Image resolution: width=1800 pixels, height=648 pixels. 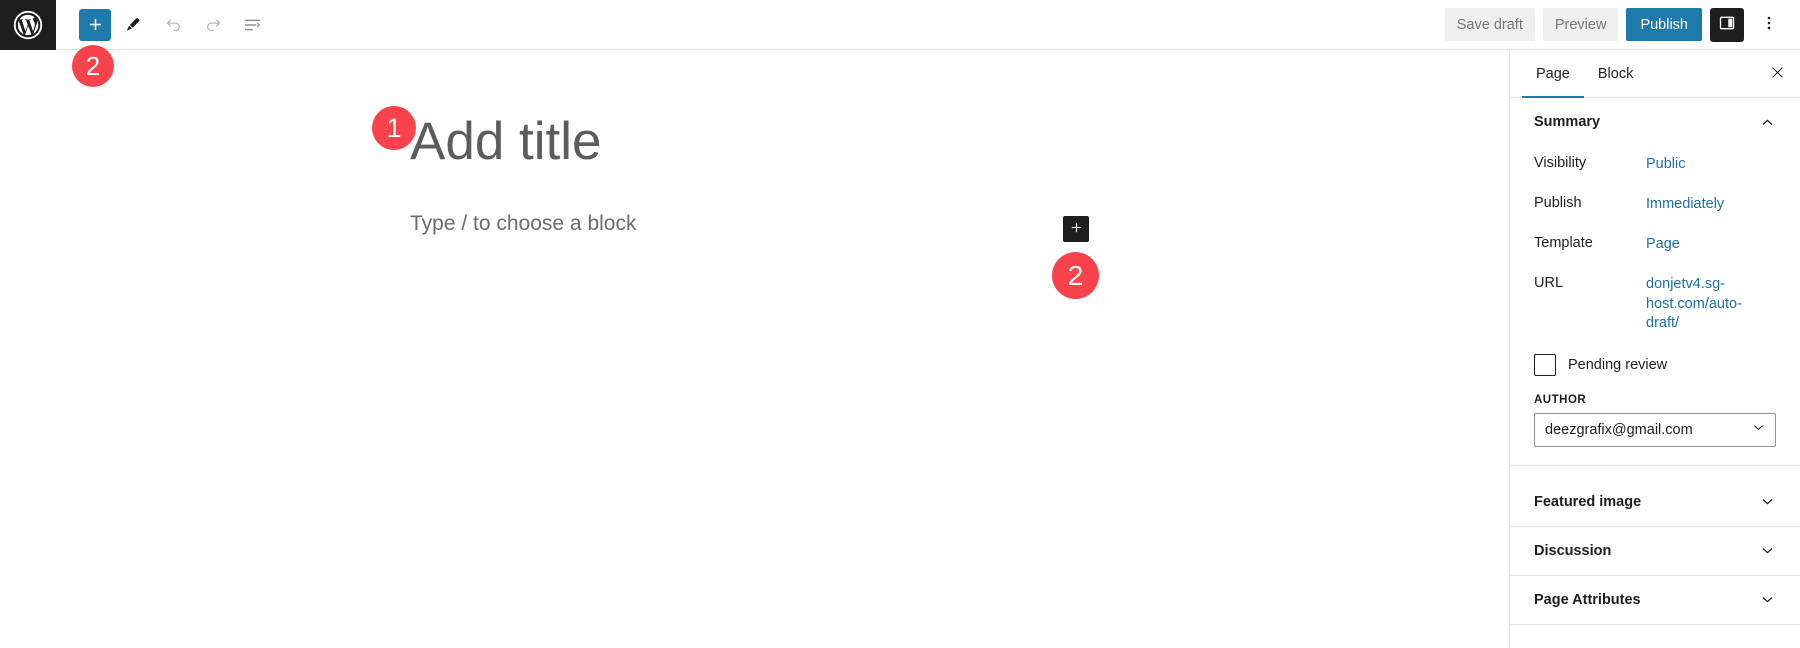 I want to click on visibility-value-button: Public, so click(x=1666, y=163).